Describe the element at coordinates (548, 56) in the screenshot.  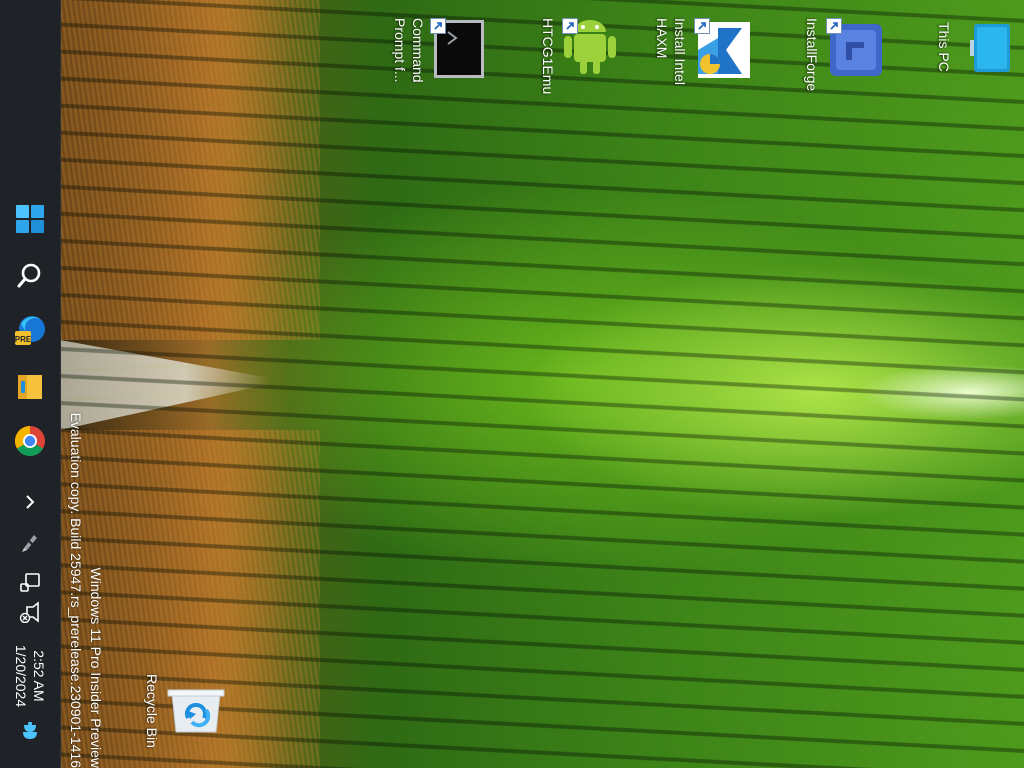
I see `desktop-icon-label: HTCG1Emu` at that location.